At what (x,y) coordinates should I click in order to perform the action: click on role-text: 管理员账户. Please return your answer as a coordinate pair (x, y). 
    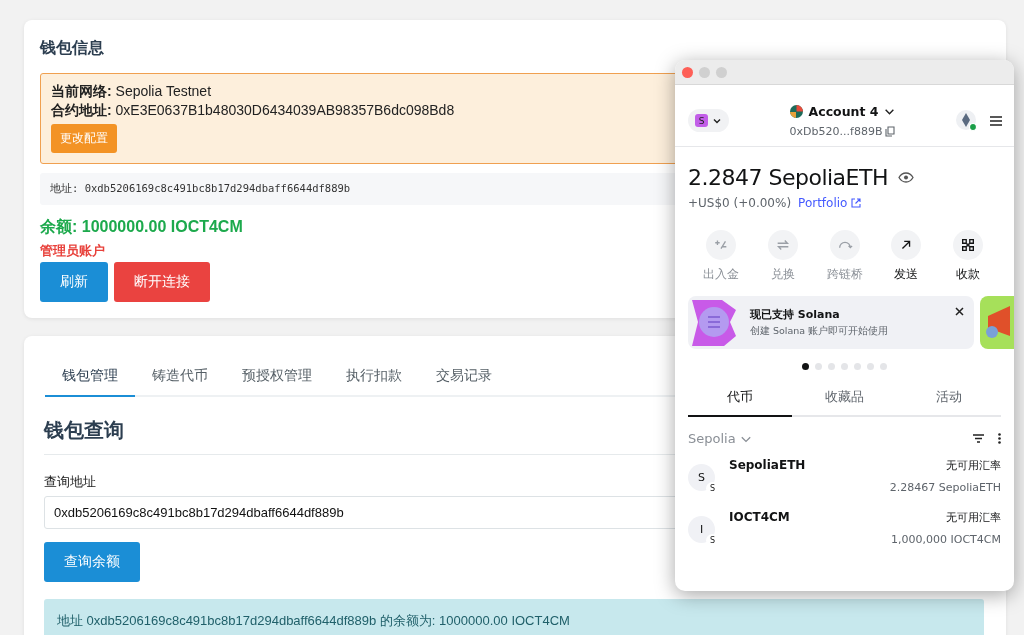
    Looking at the image, I should click on (72, 251).